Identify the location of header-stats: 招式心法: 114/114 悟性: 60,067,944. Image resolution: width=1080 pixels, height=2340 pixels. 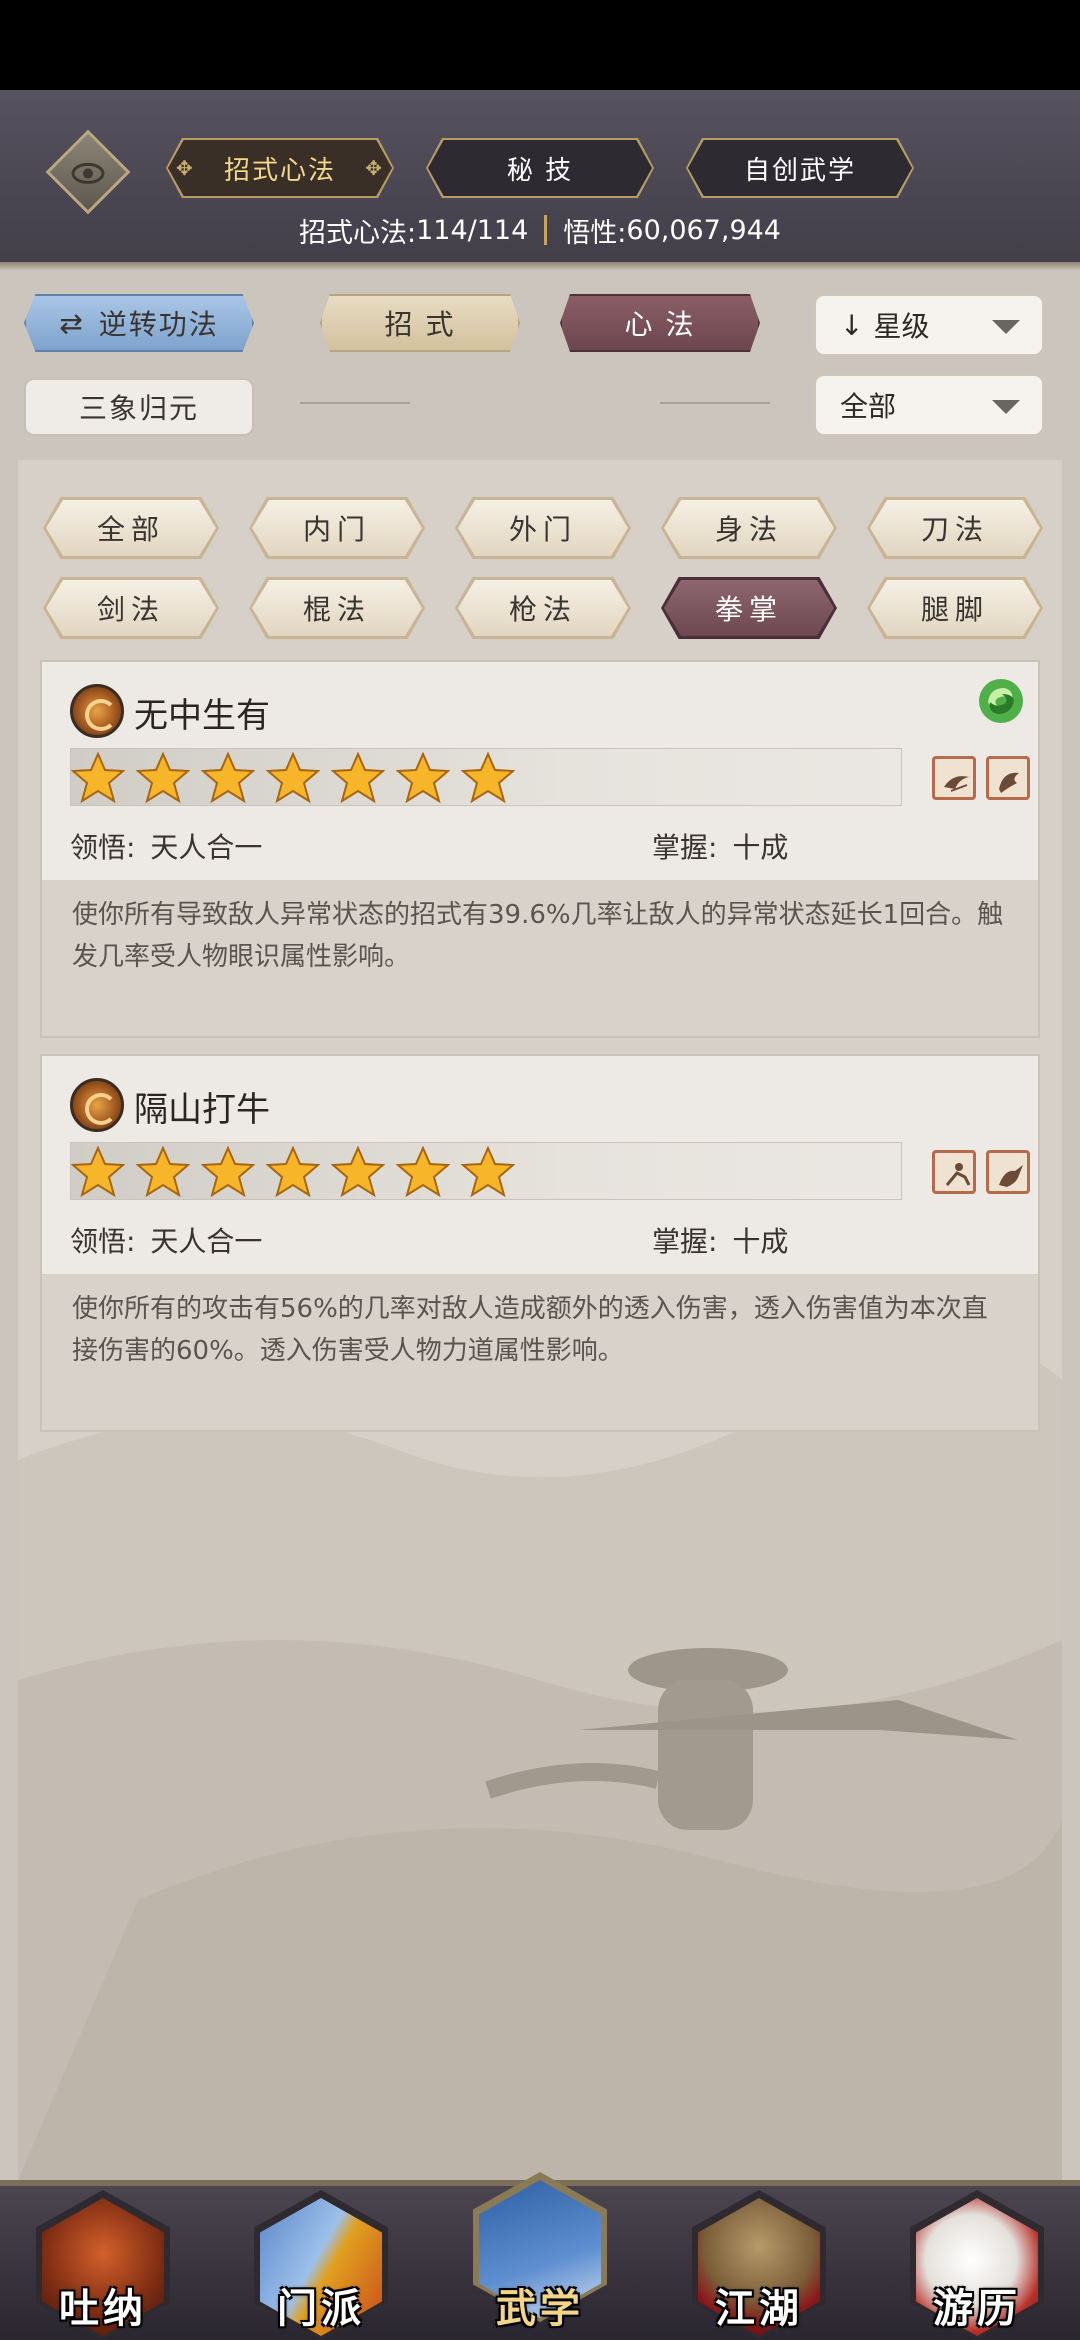
(540, 230).